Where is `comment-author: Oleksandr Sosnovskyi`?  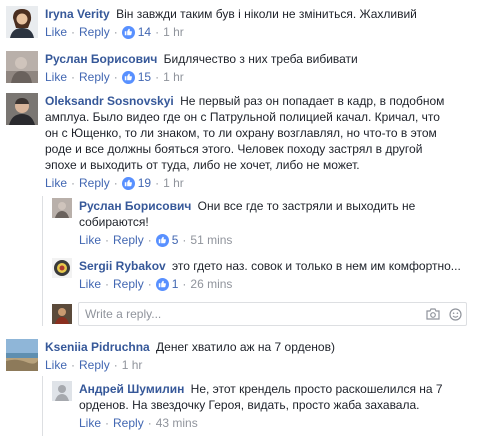
comment-author: Oleksandr Sosnovskyi is located at coordinates (109, 101).